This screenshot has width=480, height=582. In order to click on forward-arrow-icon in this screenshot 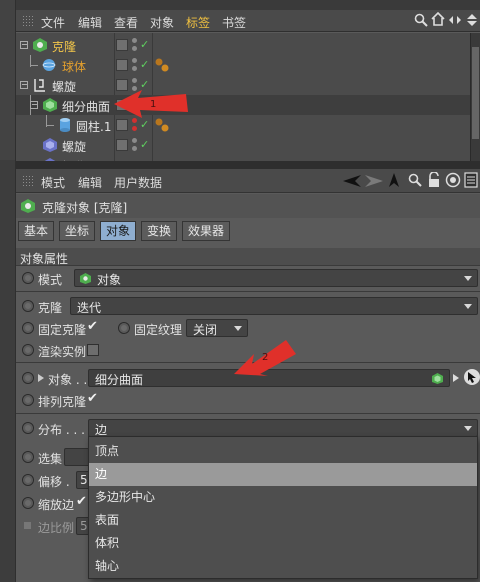, I will do `click(374, 181)`.